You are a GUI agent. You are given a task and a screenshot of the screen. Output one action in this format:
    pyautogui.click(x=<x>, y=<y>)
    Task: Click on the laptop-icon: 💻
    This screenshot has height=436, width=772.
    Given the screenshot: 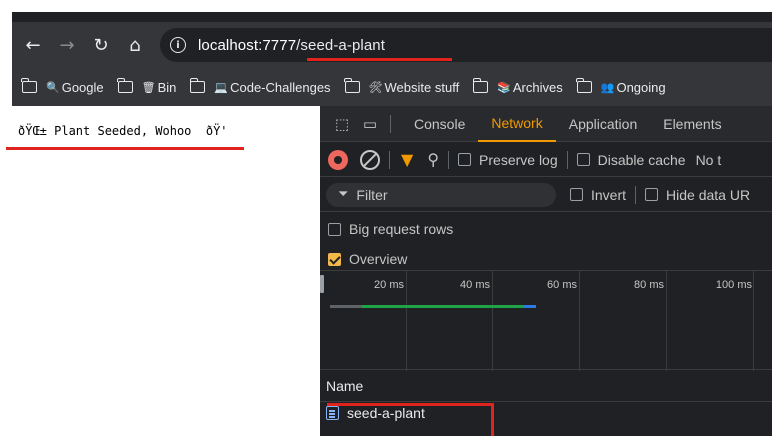 What is the action you would take?
    pyautogui.click(x=221, y=87)
    